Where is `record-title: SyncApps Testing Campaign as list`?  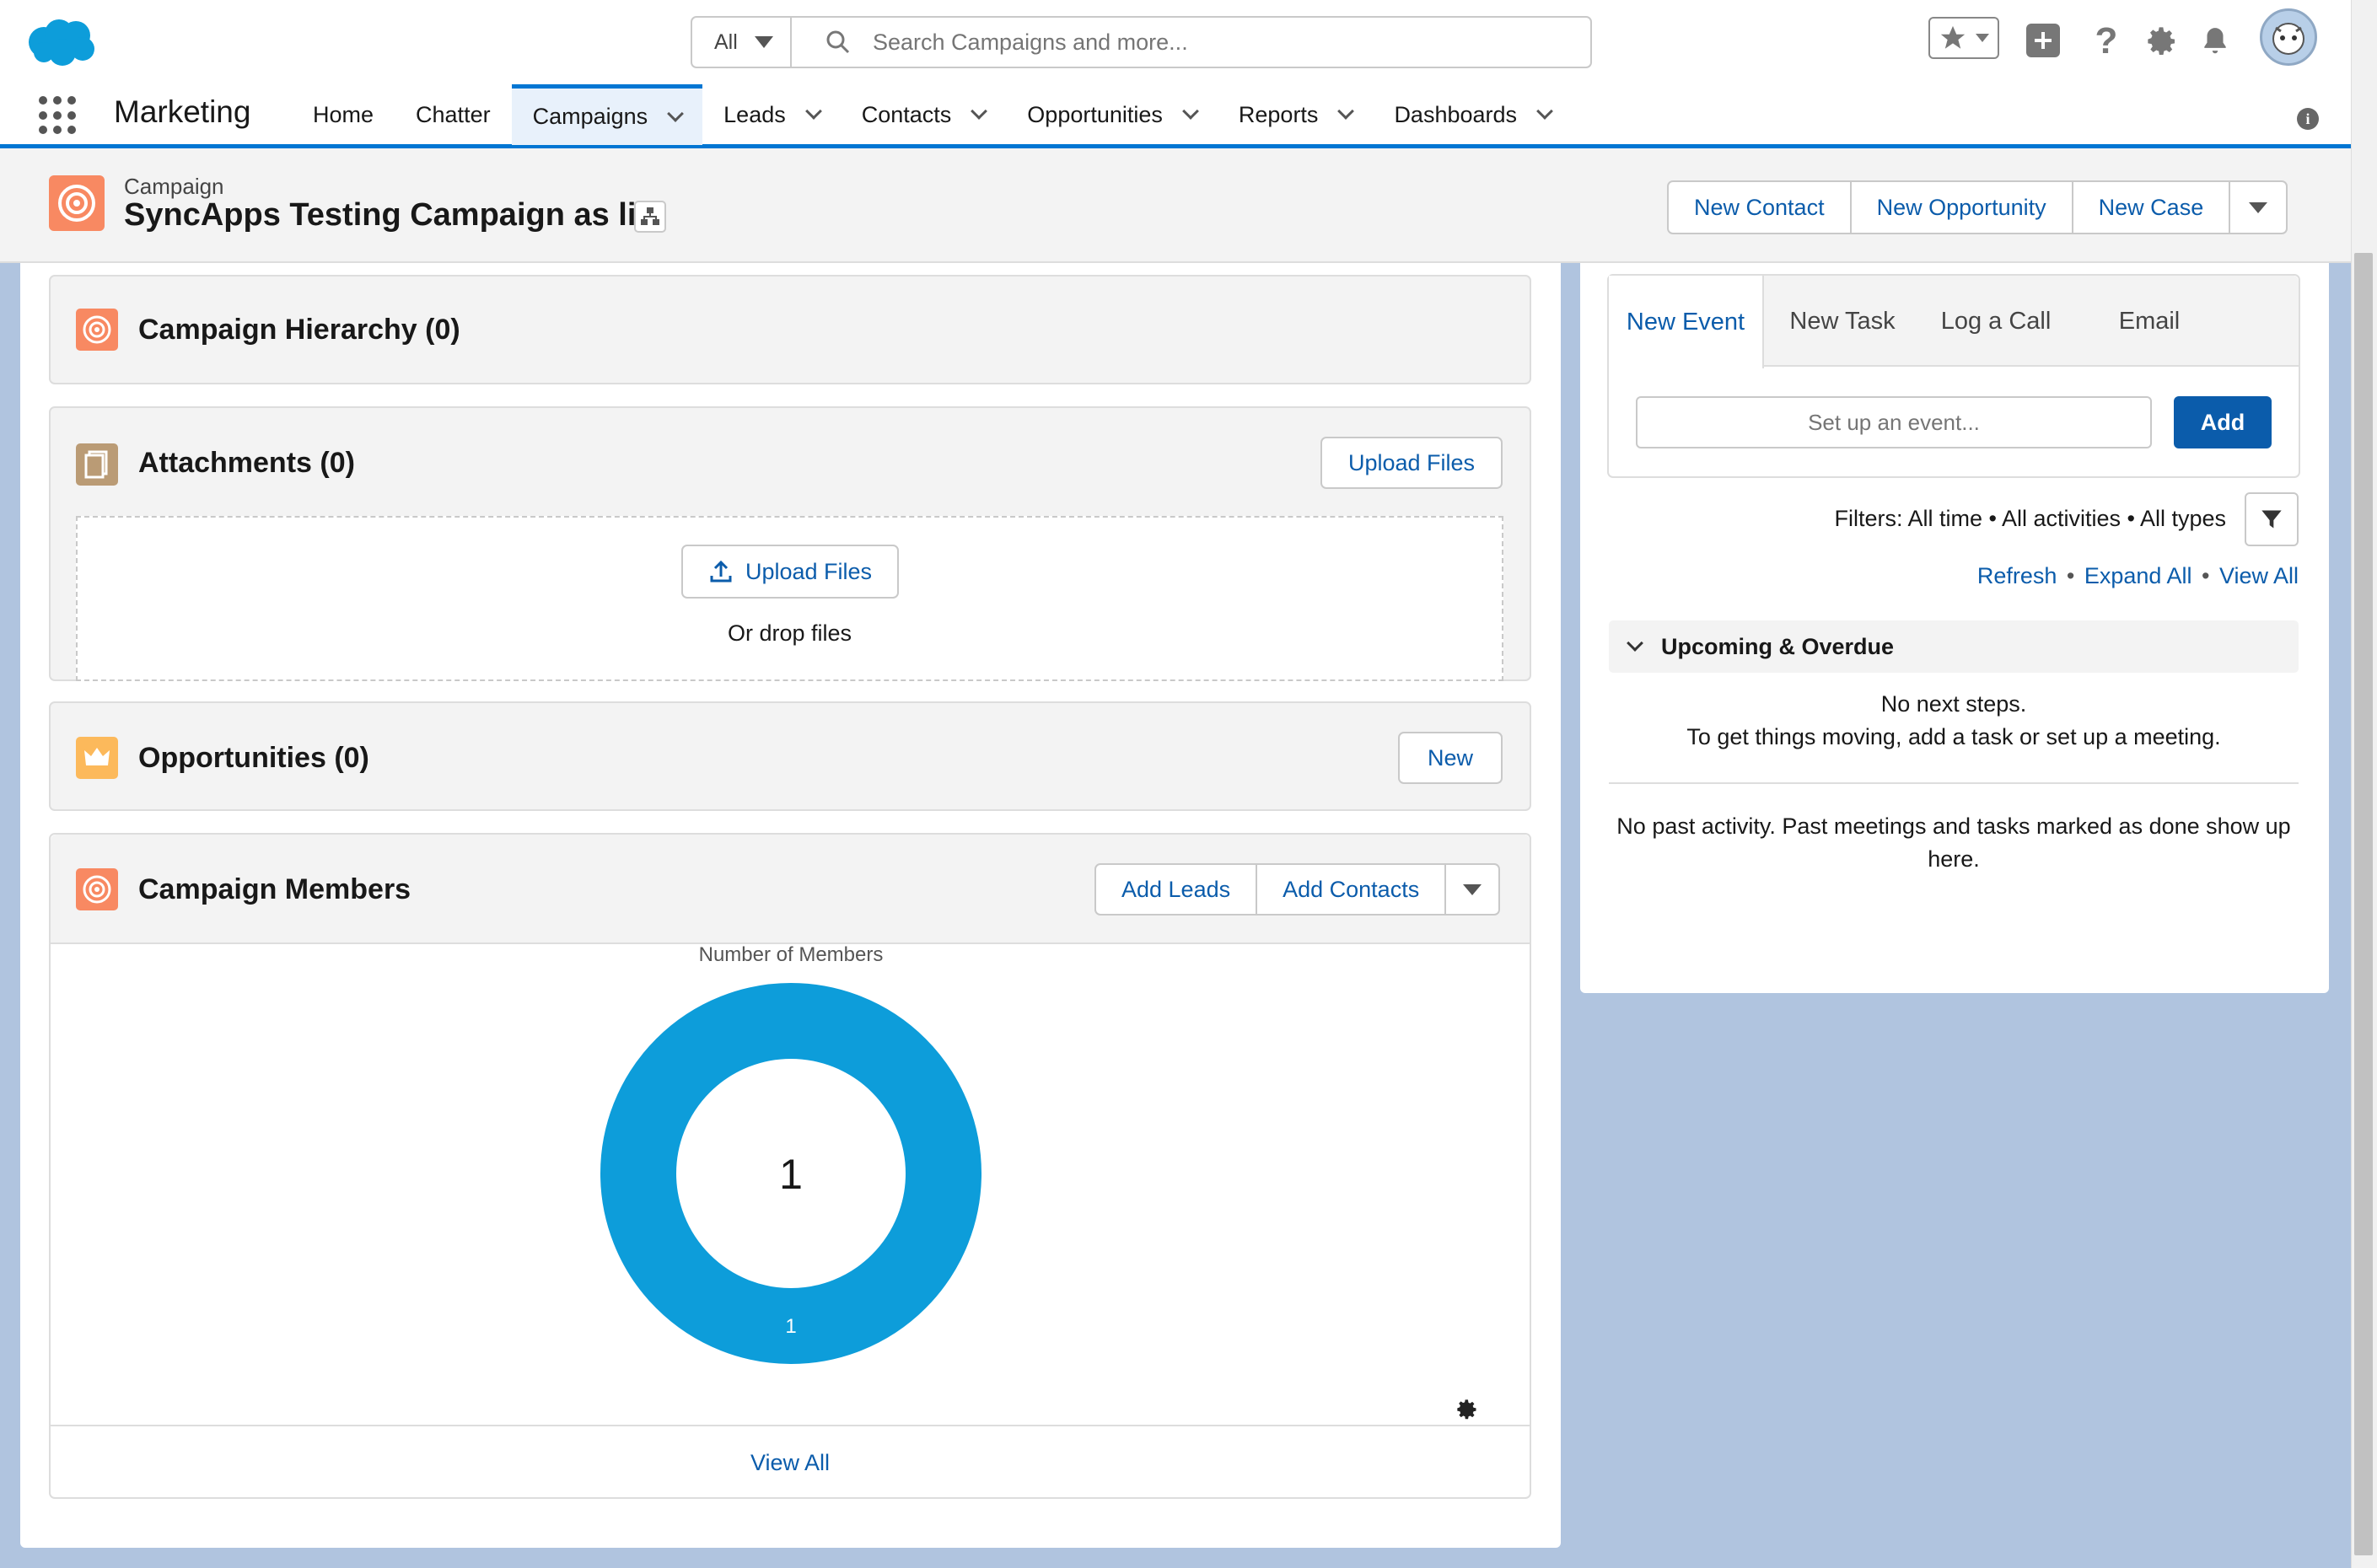 record-title: SyncApps Testing Campaign as list is located at coordinates (394, 215).